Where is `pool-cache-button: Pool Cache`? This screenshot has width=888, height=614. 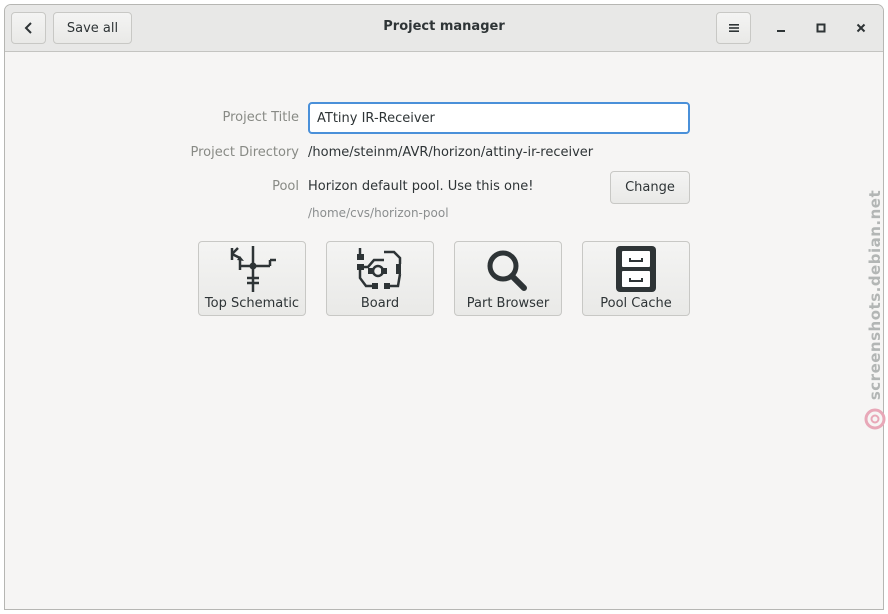
pool-cache-button: Pool Cache is located at coordinates (636, 278).